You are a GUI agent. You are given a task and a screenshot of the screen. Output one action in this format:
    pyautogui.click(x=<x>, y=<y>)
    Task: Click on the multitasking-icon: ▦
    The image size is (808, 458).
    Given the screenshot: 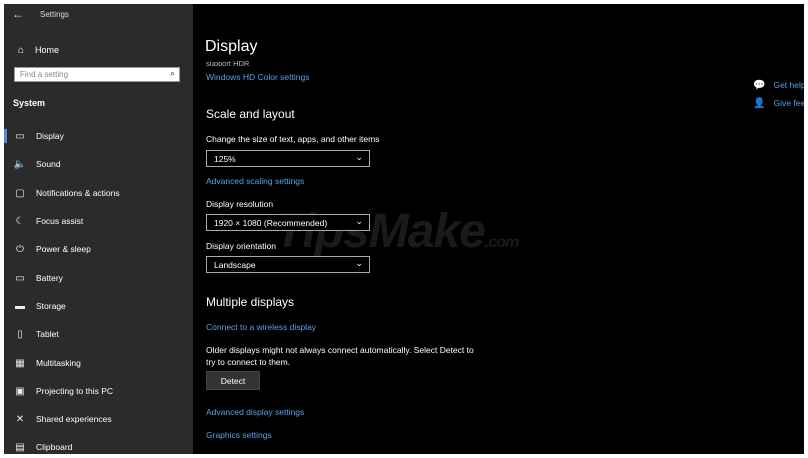 What is the action you would take?
    pyautogui.click(x=20, y=363)
    